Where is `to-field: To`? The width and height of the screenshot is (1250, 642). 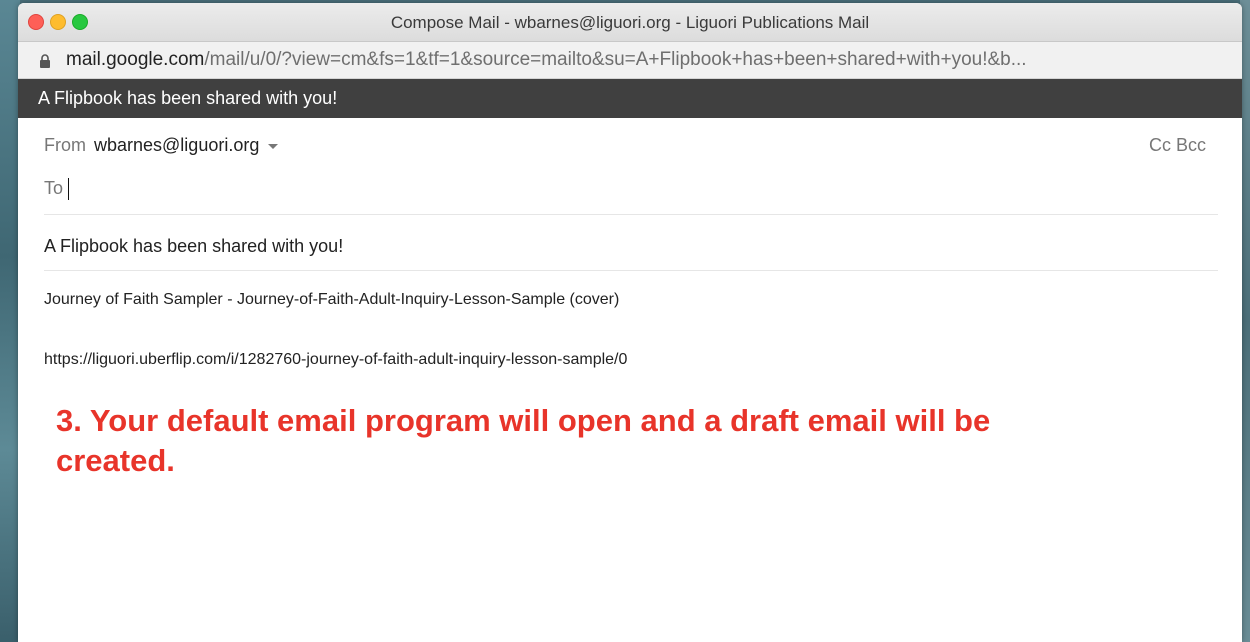 to-field: To is located at coordinates (631, 190).